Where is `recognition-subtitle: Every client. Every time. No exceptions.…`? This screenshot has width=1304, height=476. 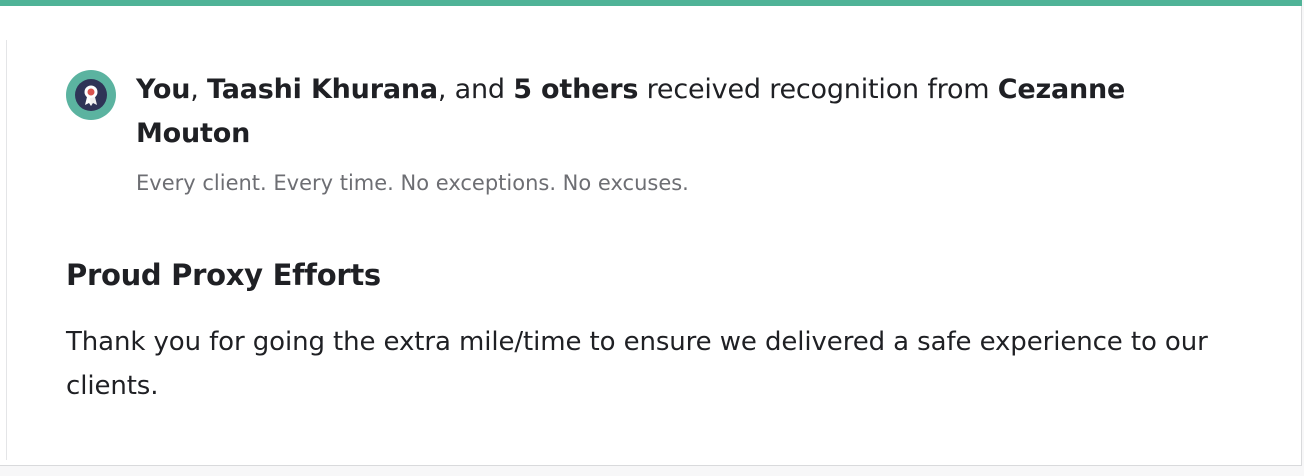 recognition-subtitle: Every client. Every time. No exceptions.… is located at coordinates (412, 183).